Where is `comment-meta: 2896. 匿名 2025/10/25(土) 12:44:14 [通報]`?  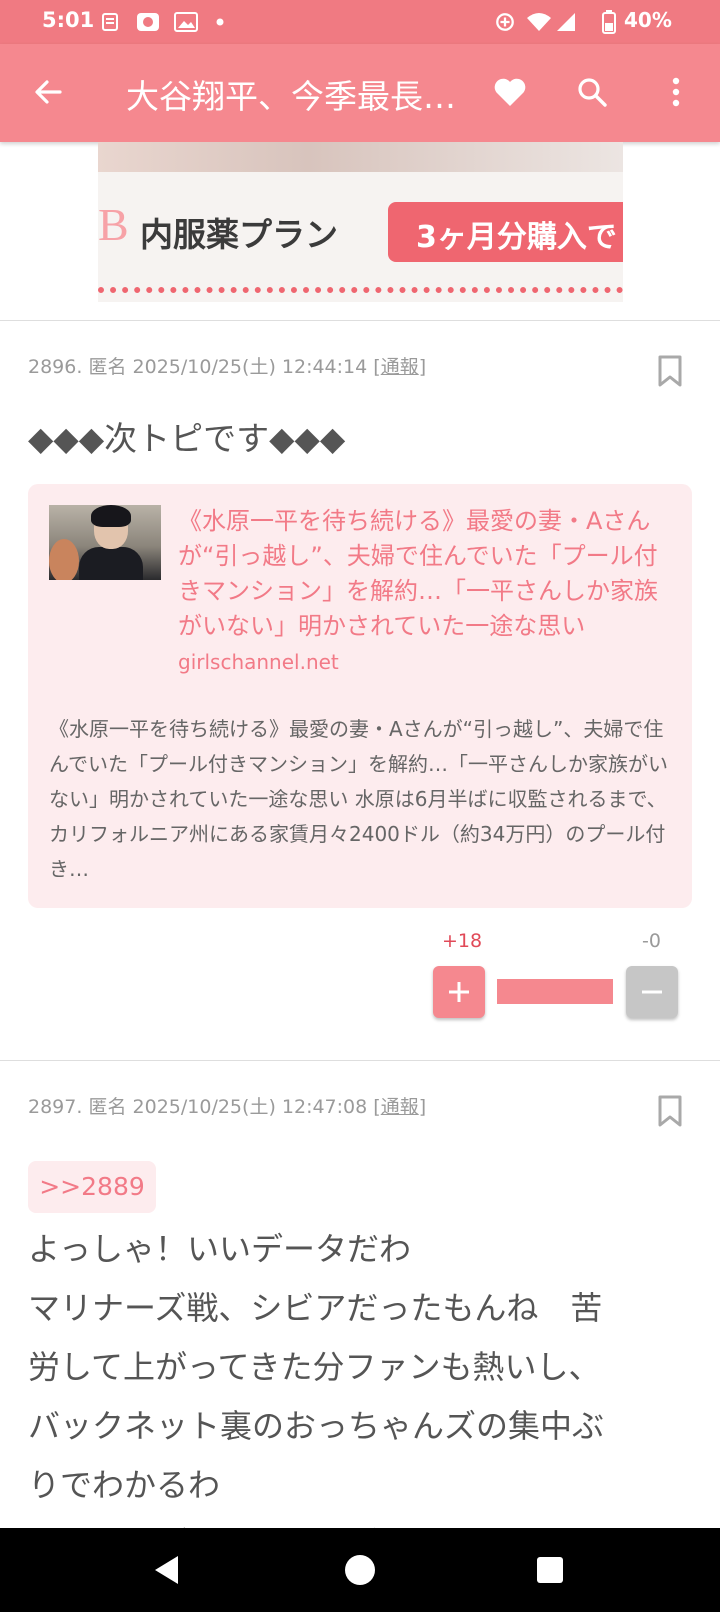
comment-meta: 2896. 匿名 2025/10/25(土) 12:44:14 [通報] is located at coordinates (227, 365).